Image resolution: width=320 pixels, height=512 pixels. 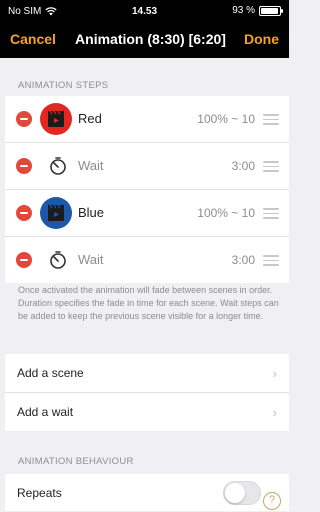 I want to click on steps-section-header: ANIMATION STEPS, so click(x=63, y=85).